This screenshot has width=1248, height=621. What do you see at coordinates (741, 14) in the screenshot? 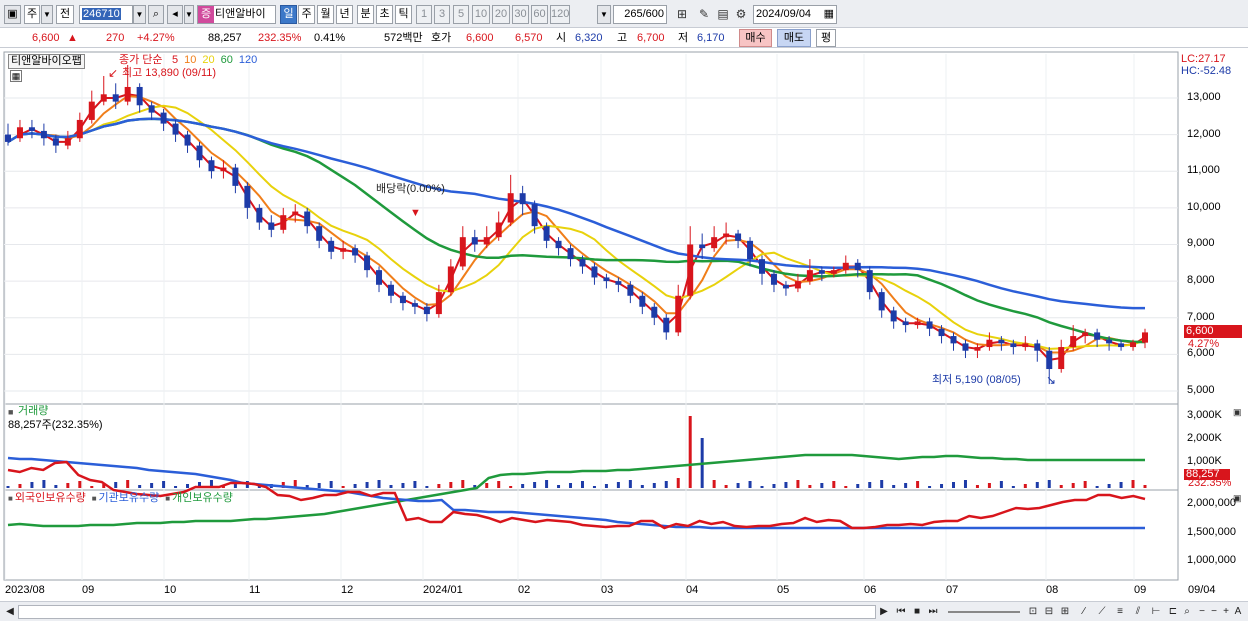
I see `gear-icon: ⚙` at bounding box center [741, 14].